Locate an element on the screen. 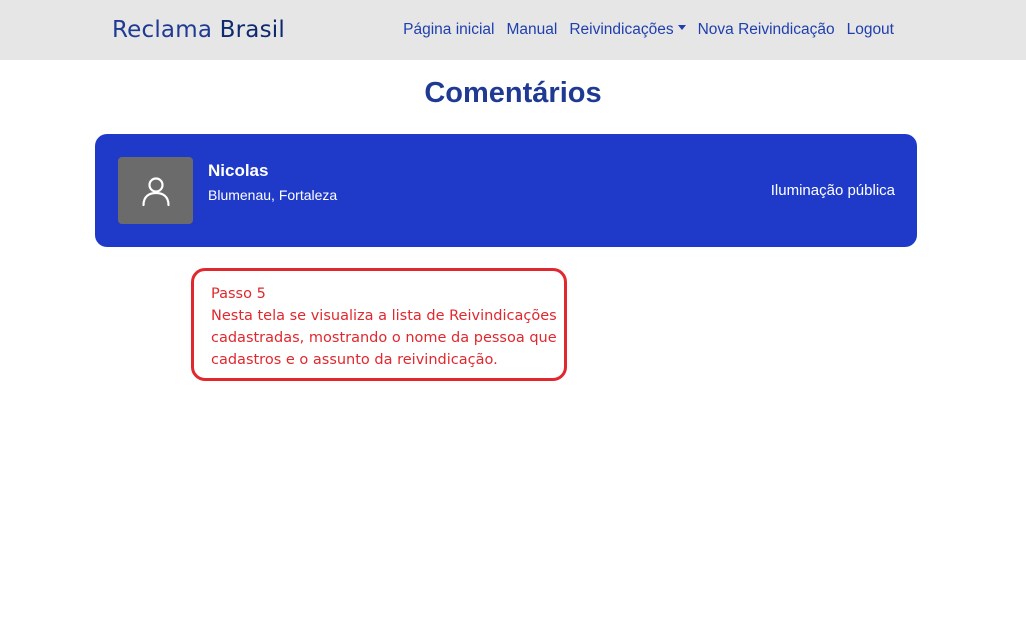 The height and width of the screenshot is (620, 1026). claim-subject: Iluminação pública is located at coordinates (832, 190).